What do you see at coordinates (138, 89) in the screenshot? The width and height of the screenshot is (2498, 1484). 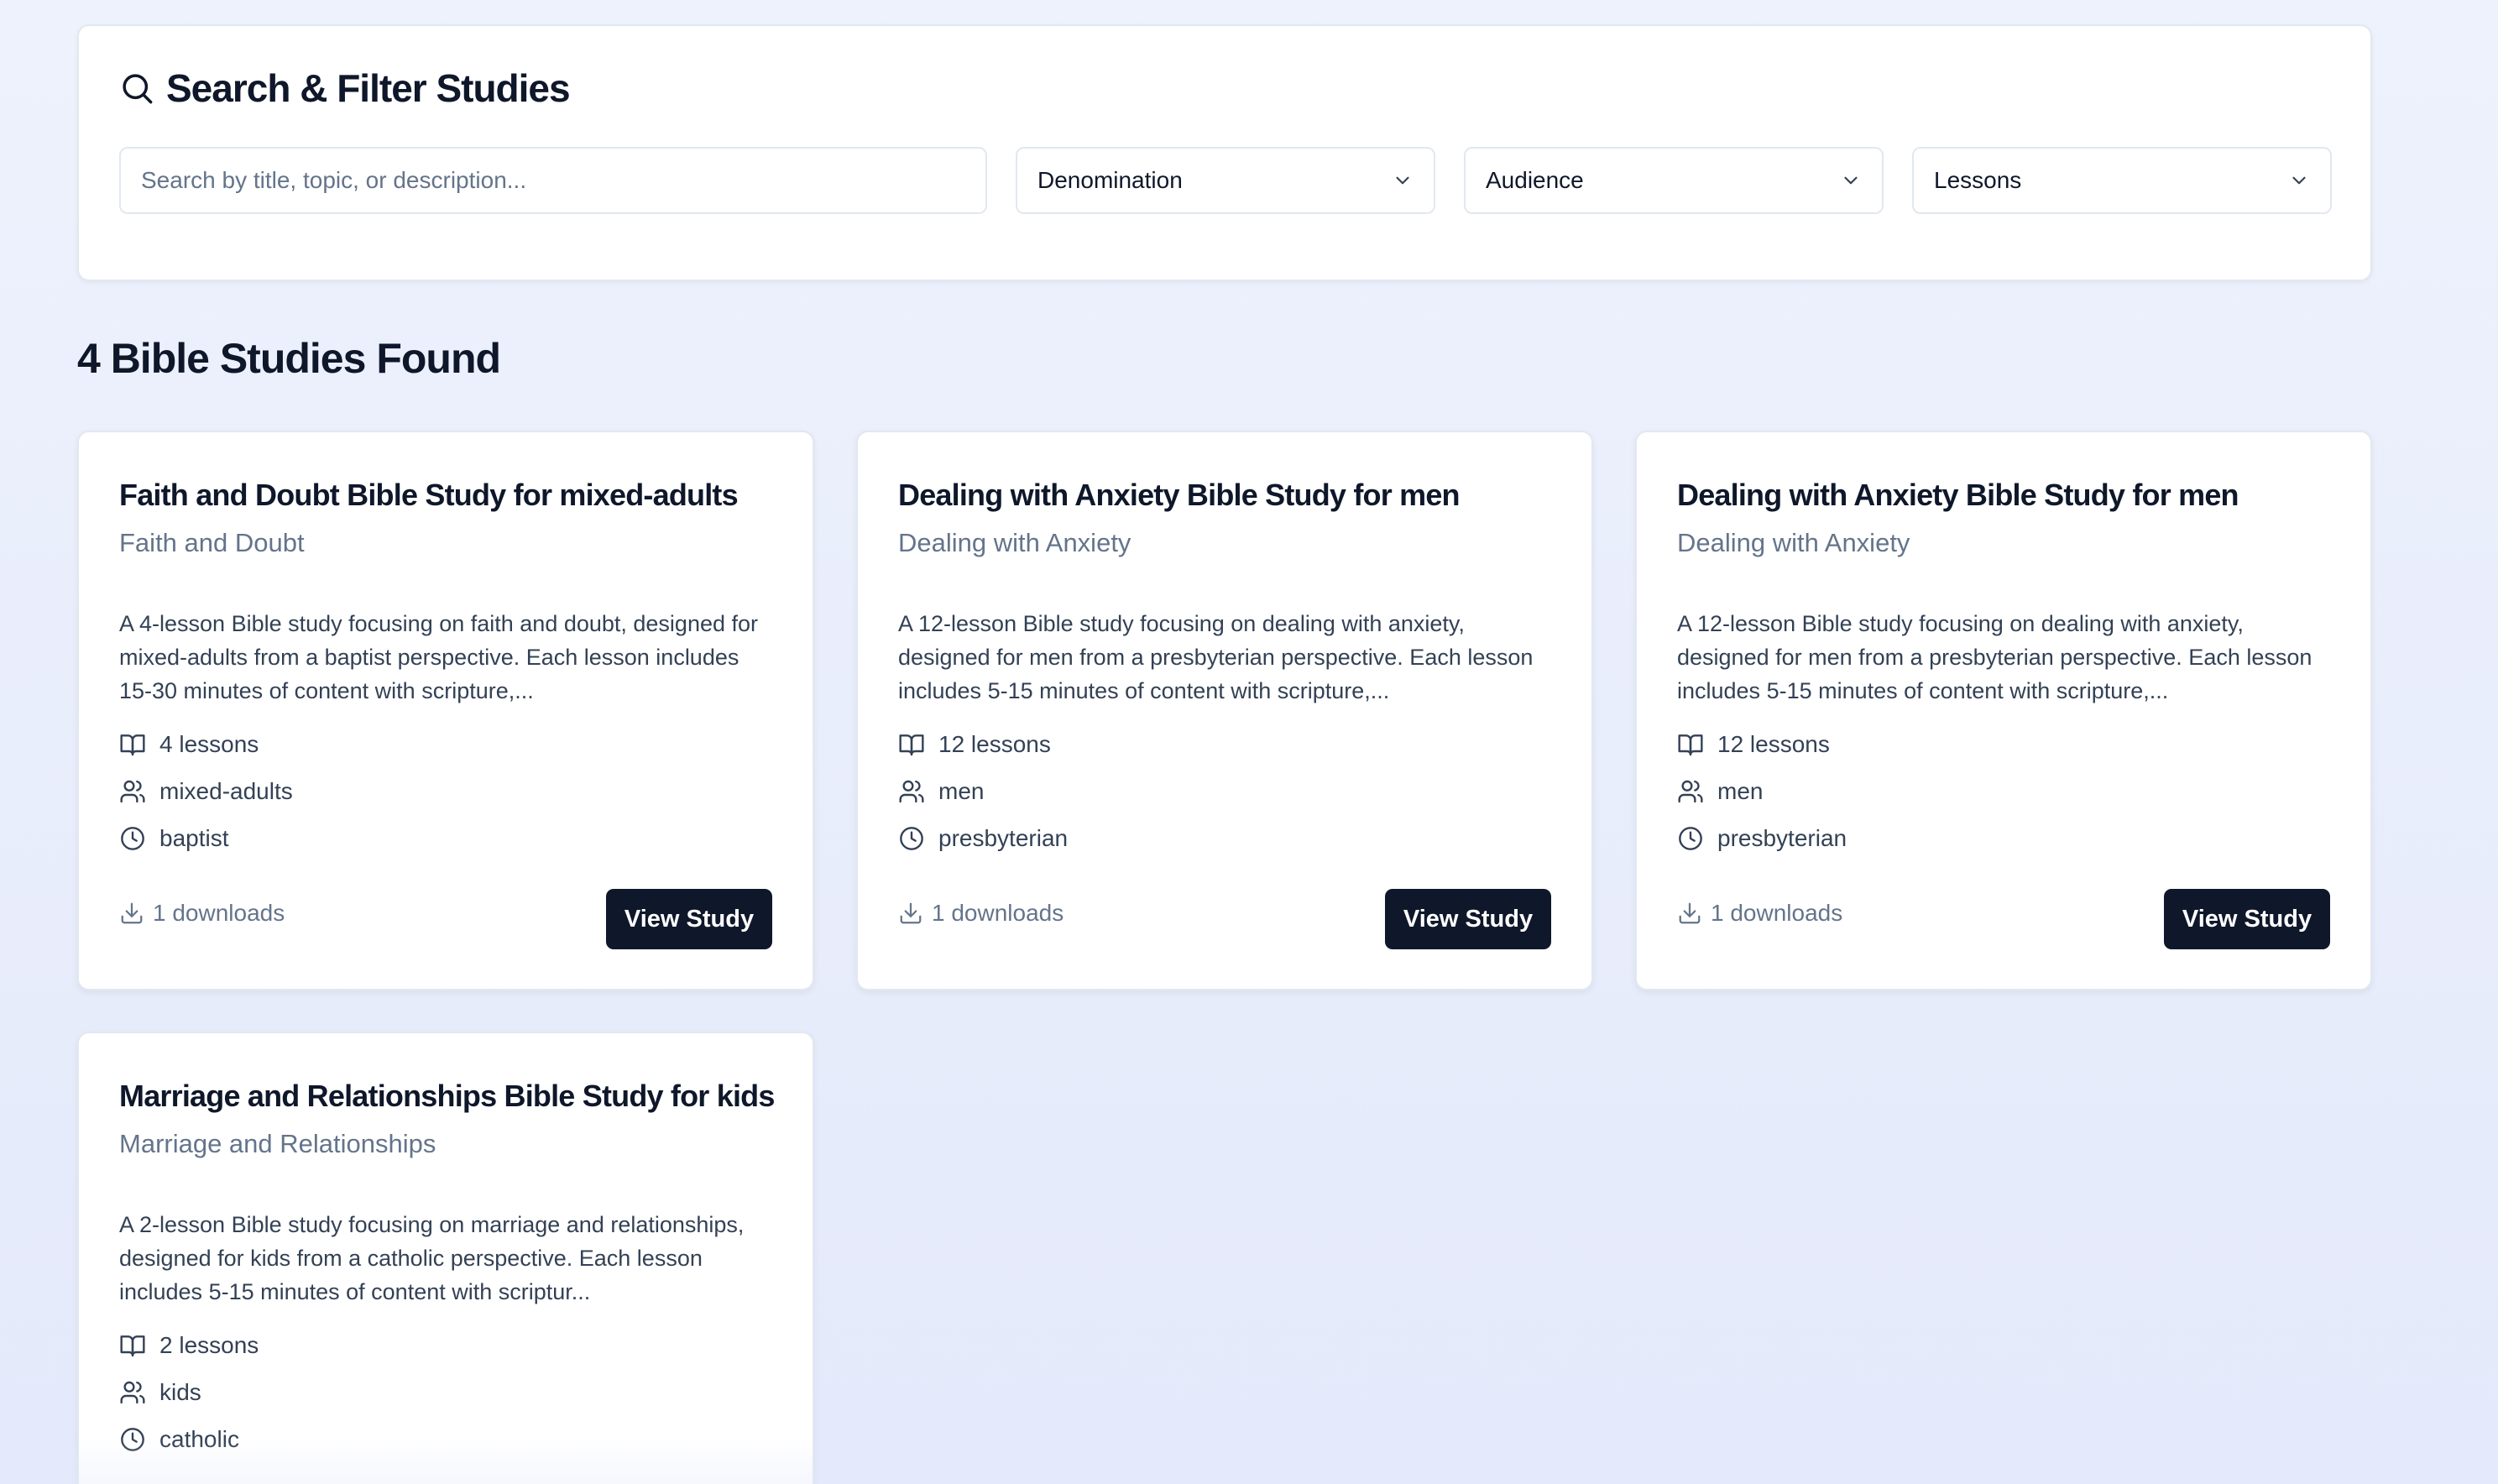 I see `search-icon` at bounding box center [138, 89].